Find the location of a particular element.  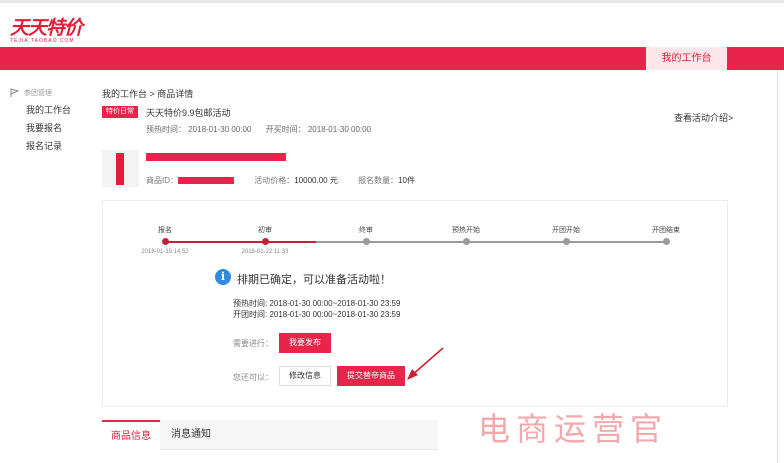

sidebar: 参团管理 我的工作台 我要报名 报名记录 is located at coordinates (40, 120).